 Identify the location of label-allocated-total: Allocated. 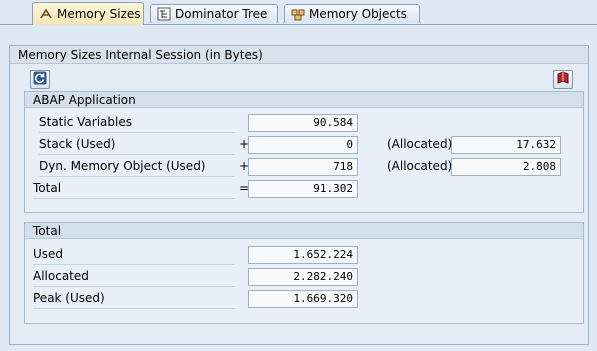
(61, 276).